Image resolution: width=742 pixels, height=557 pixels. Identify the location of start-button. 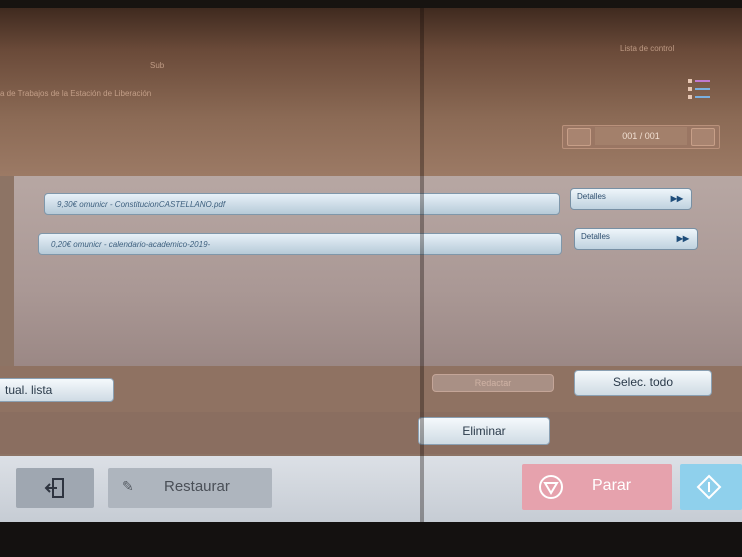
(711, 487).